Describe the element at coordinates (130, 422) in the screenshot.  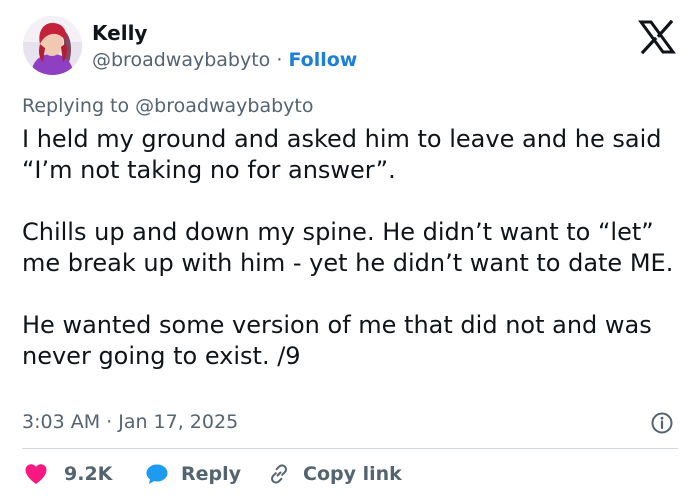
I see `tweet-timestamp: 3:03 AM · Jan 17, 2025` at that location.